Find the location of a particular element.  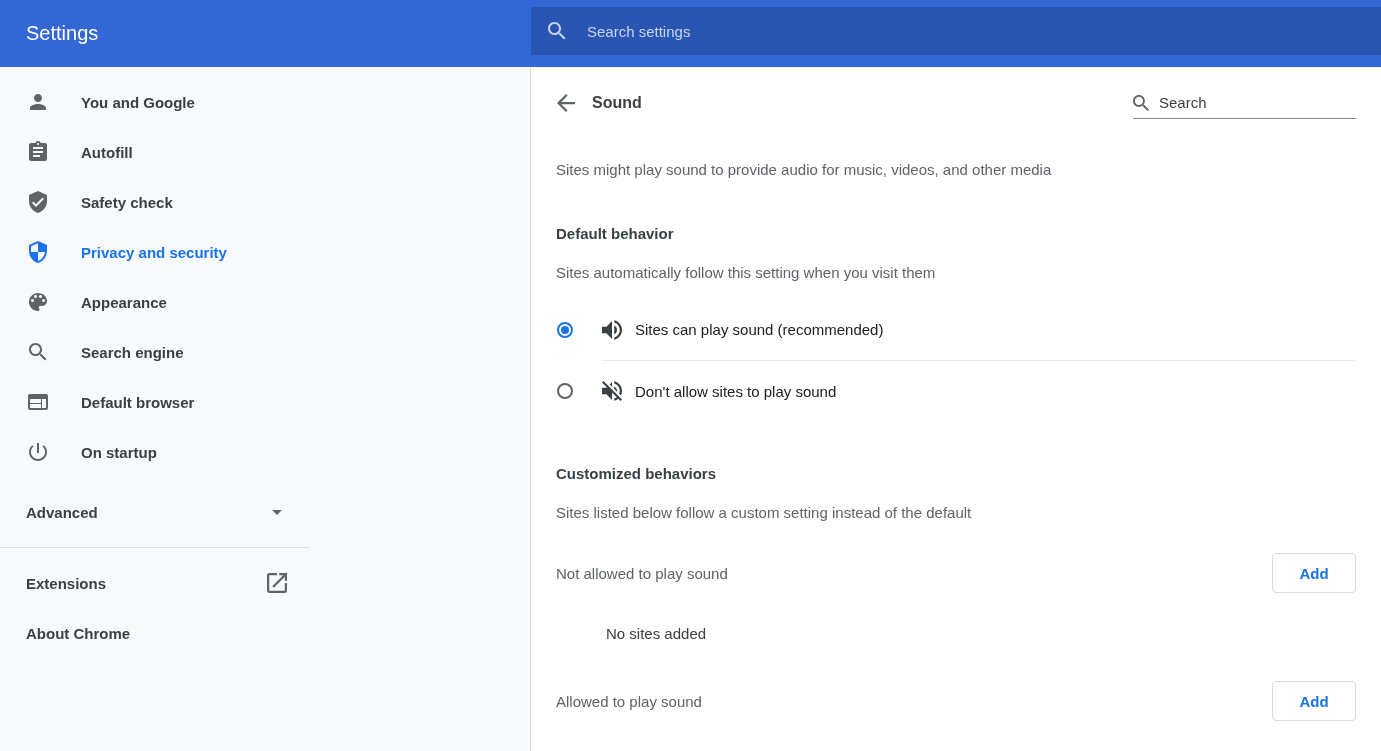

sidebar-item: On startup is located at coordinates (265, 452).